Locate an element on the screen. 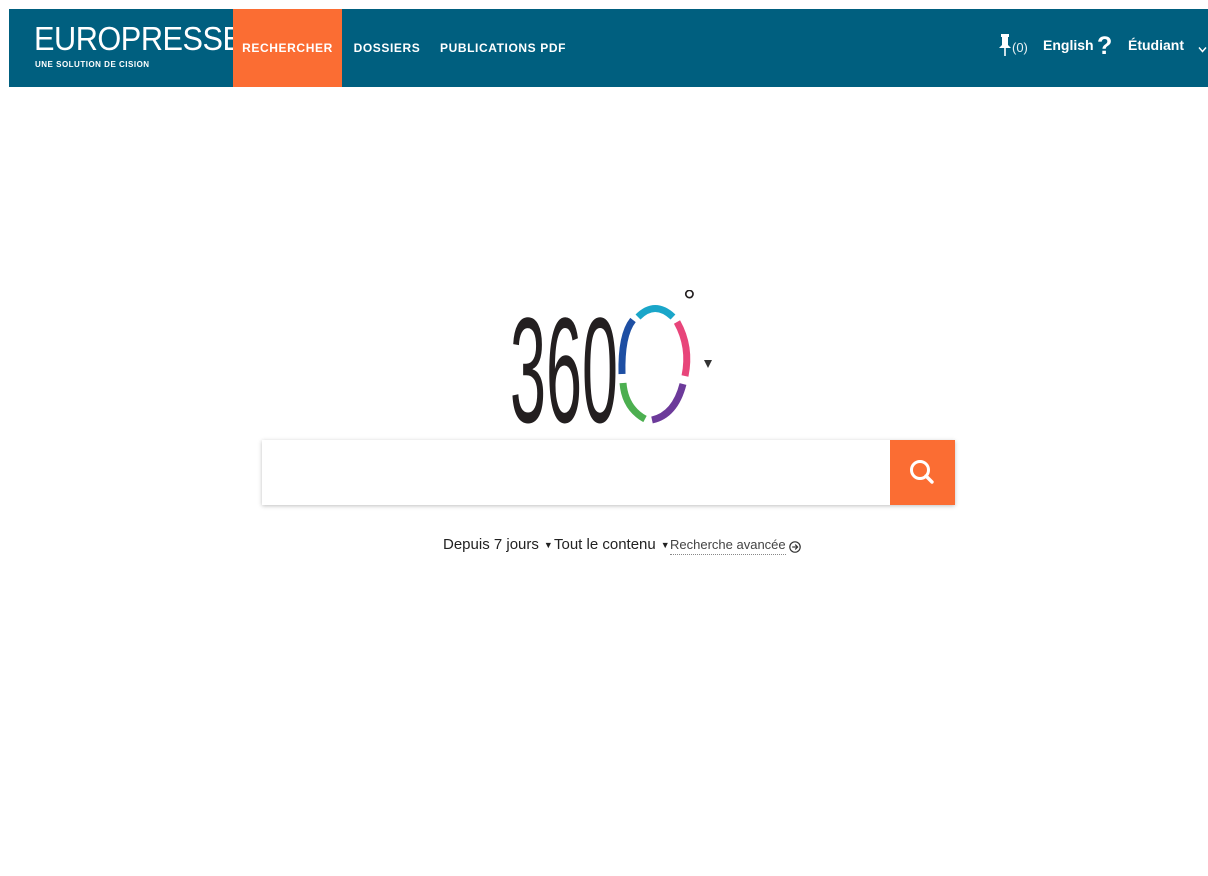 This screenshot has height=876, width=1208. logo-degree: ° is located at coordinates (689, 304).